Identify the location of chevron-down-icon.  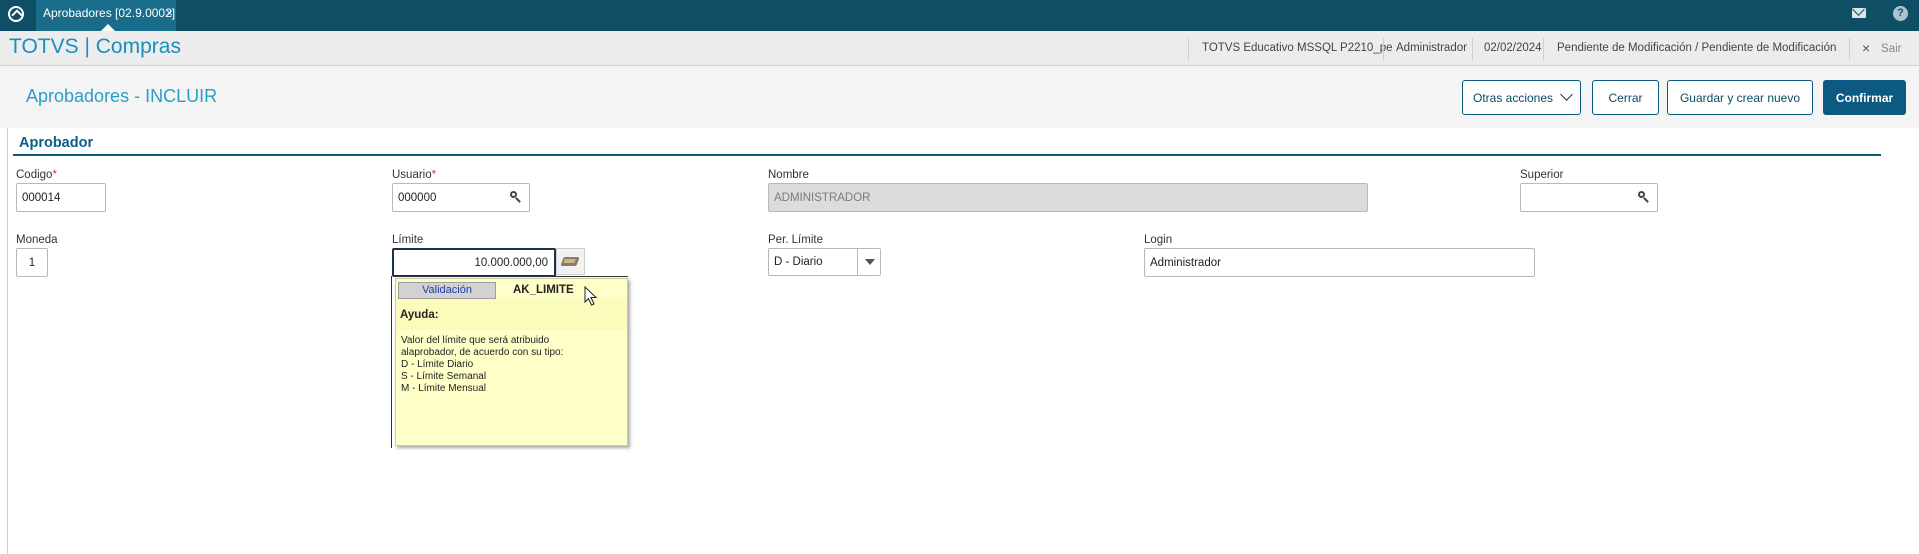
(869, 262).